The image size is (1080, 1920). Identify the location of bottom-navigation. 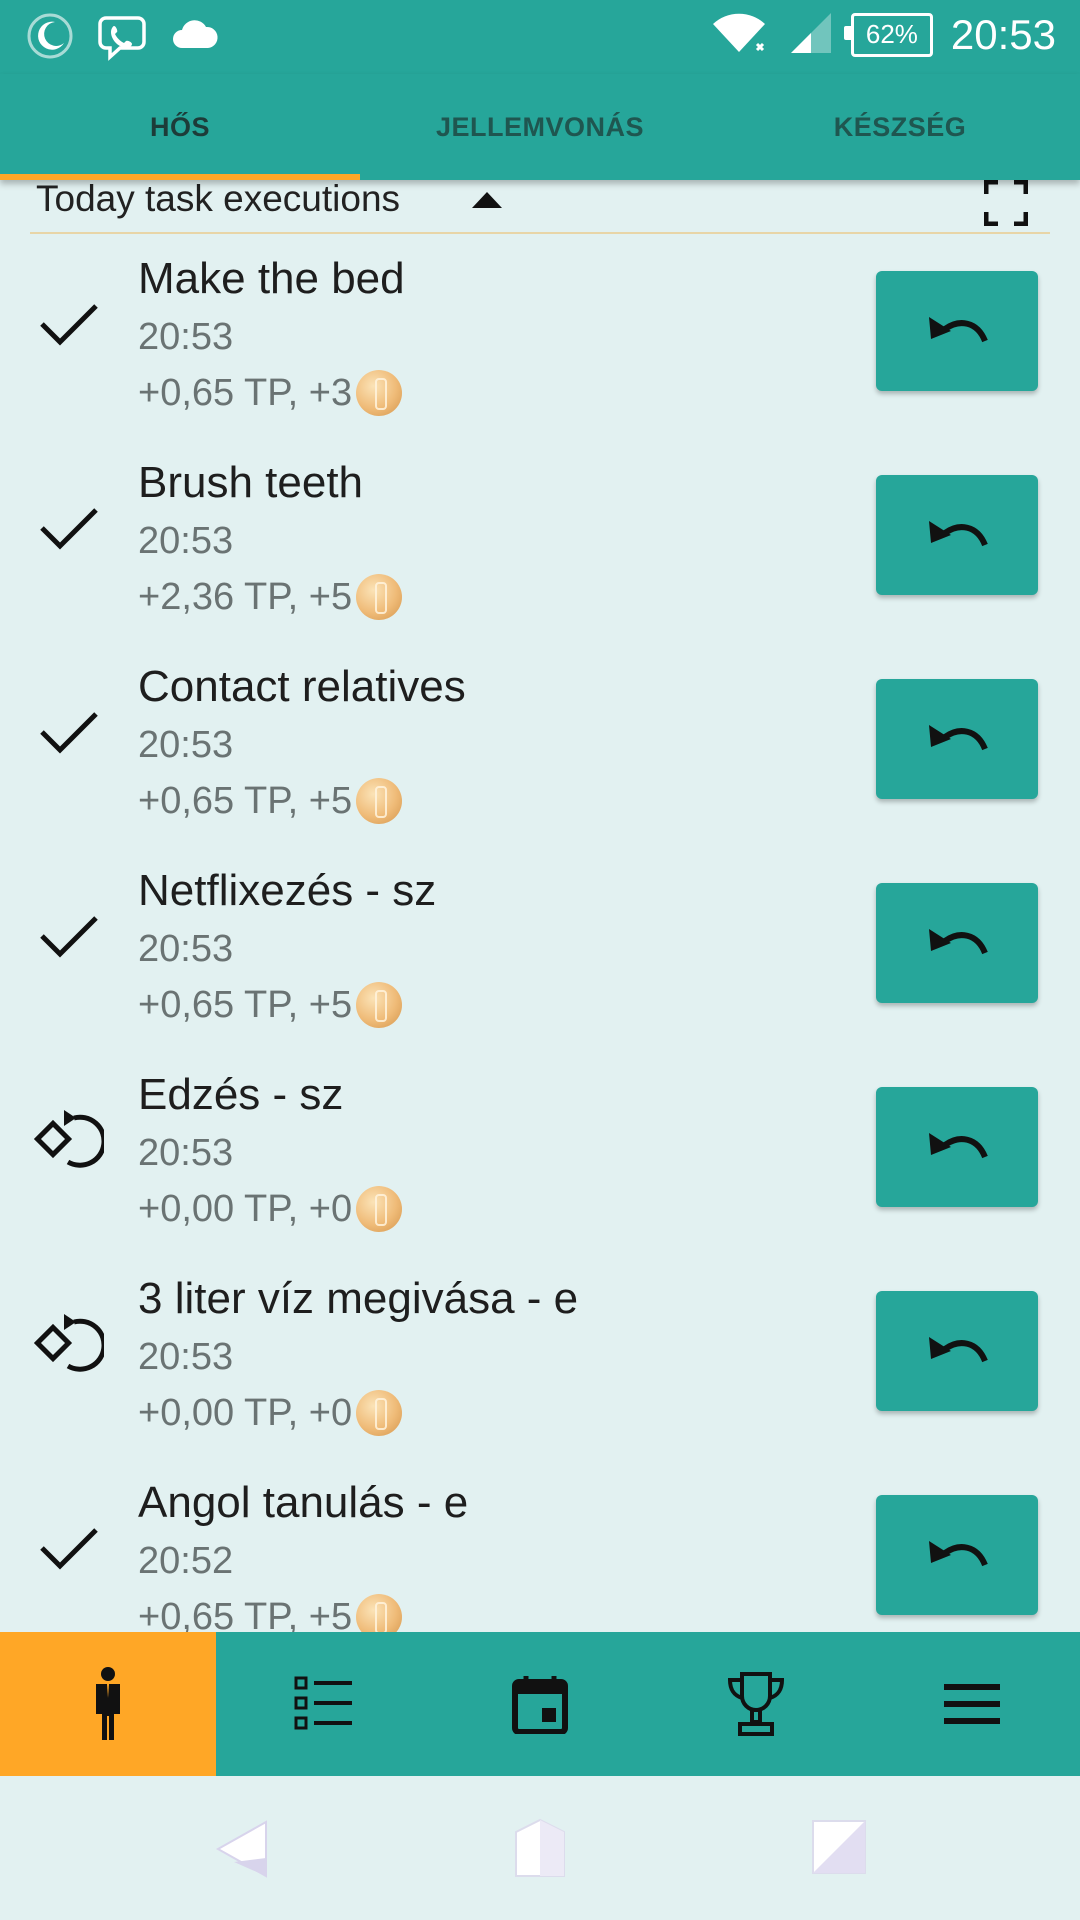
(540, 1704).